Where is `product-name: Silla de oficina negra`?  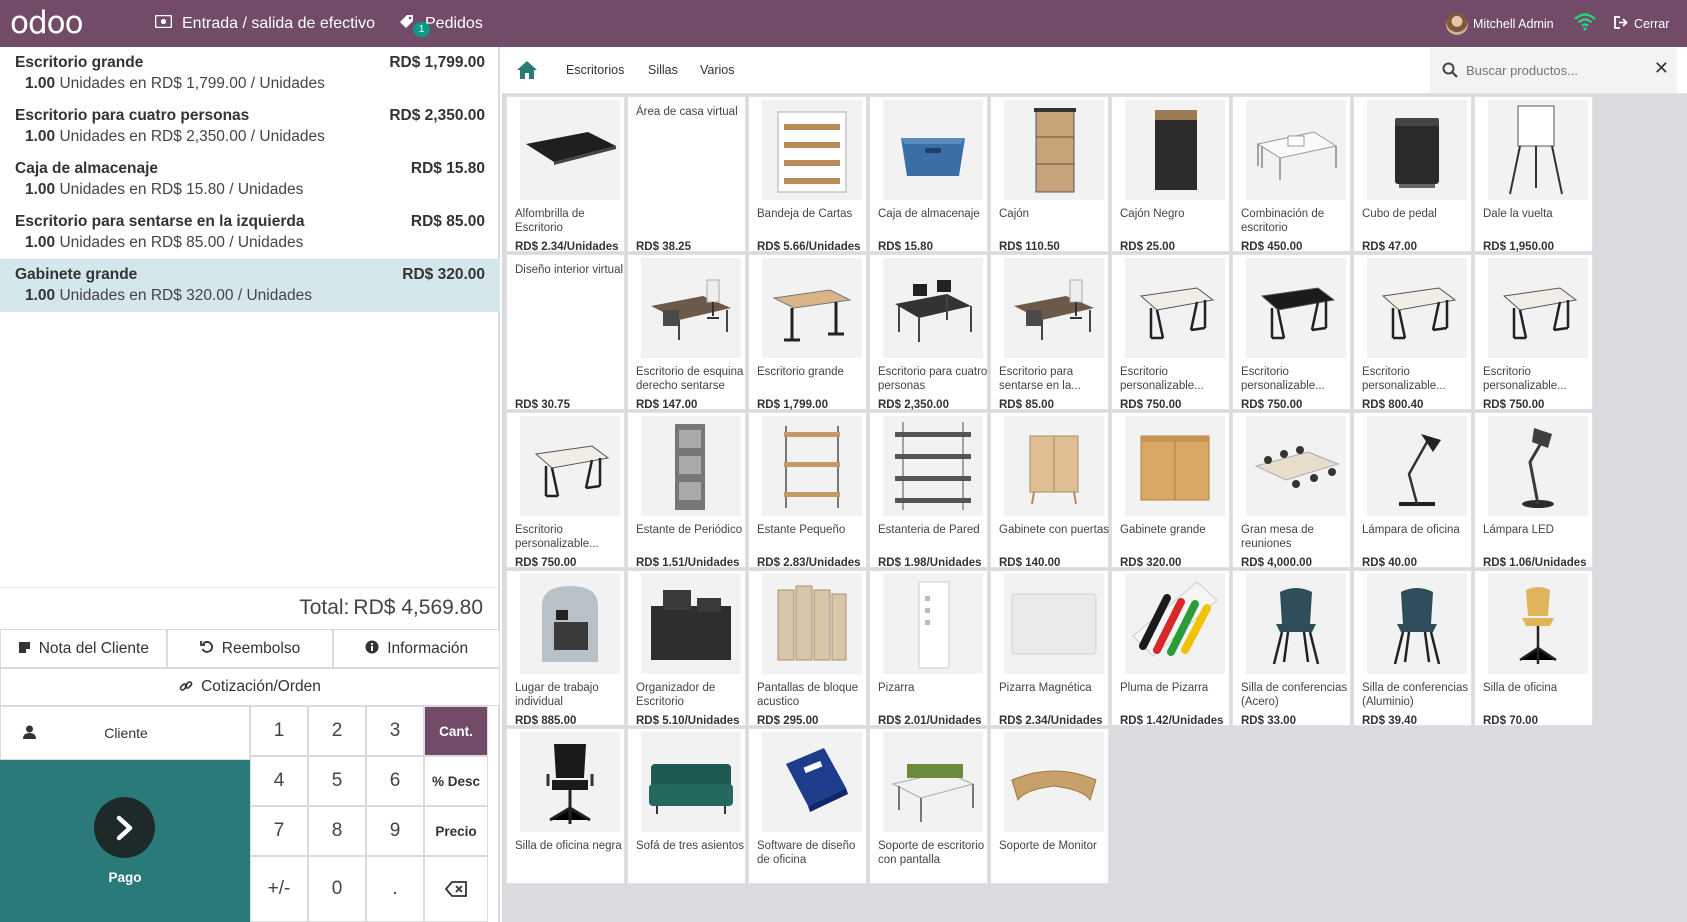 product-name: Silla de oficina negra is located at coordinates (568, 846).